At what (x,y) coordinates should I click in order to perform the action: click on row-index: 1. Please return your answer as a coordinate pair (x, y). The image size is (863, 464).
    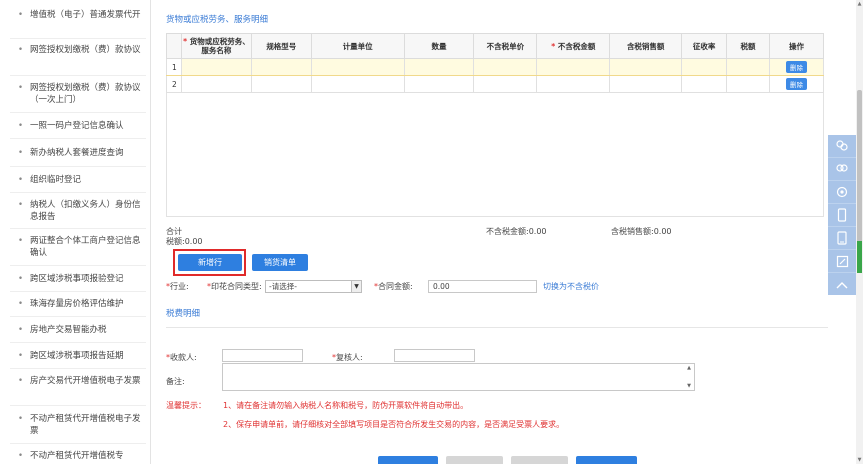
    Looking at the image, I should click on (174, 67).